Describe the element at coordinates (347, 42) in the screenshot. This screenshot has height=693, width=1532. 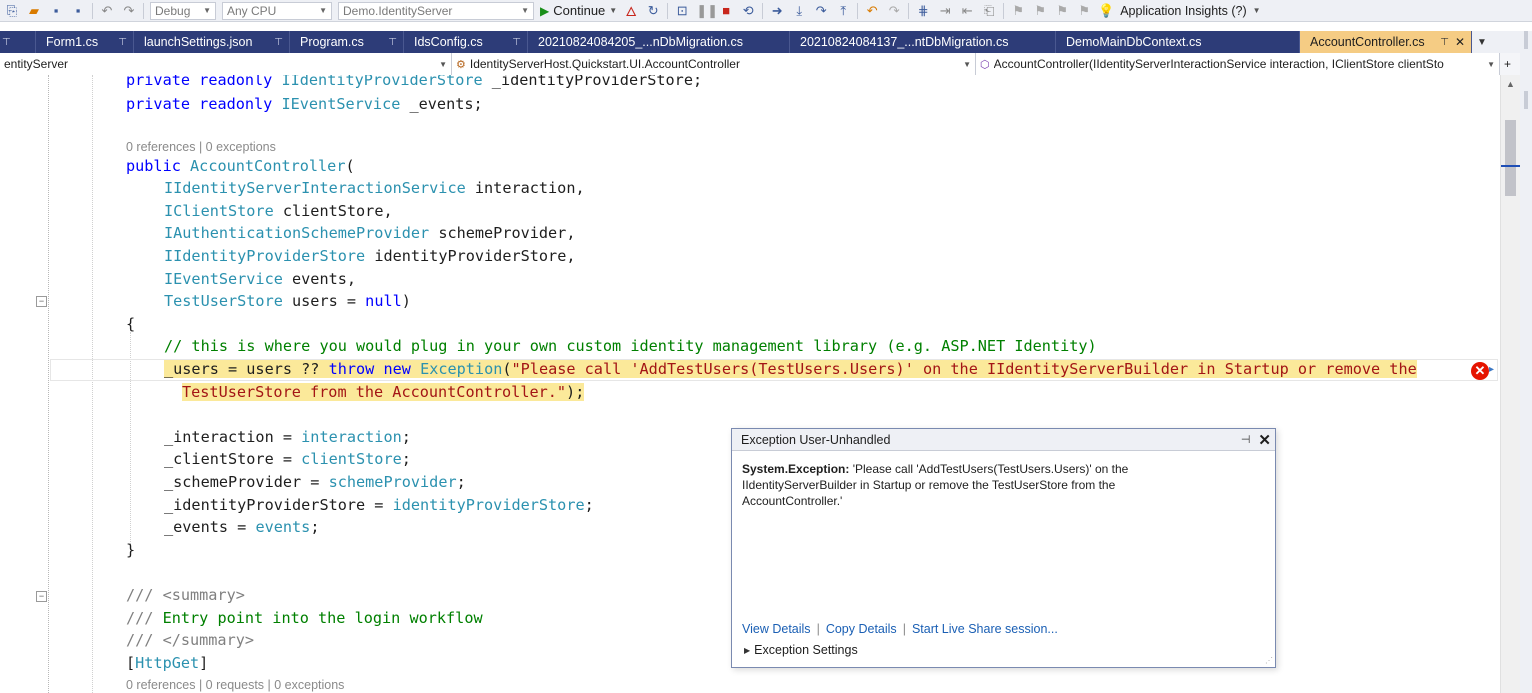
I see `tab-program: Program.cs ⊤` at that location.